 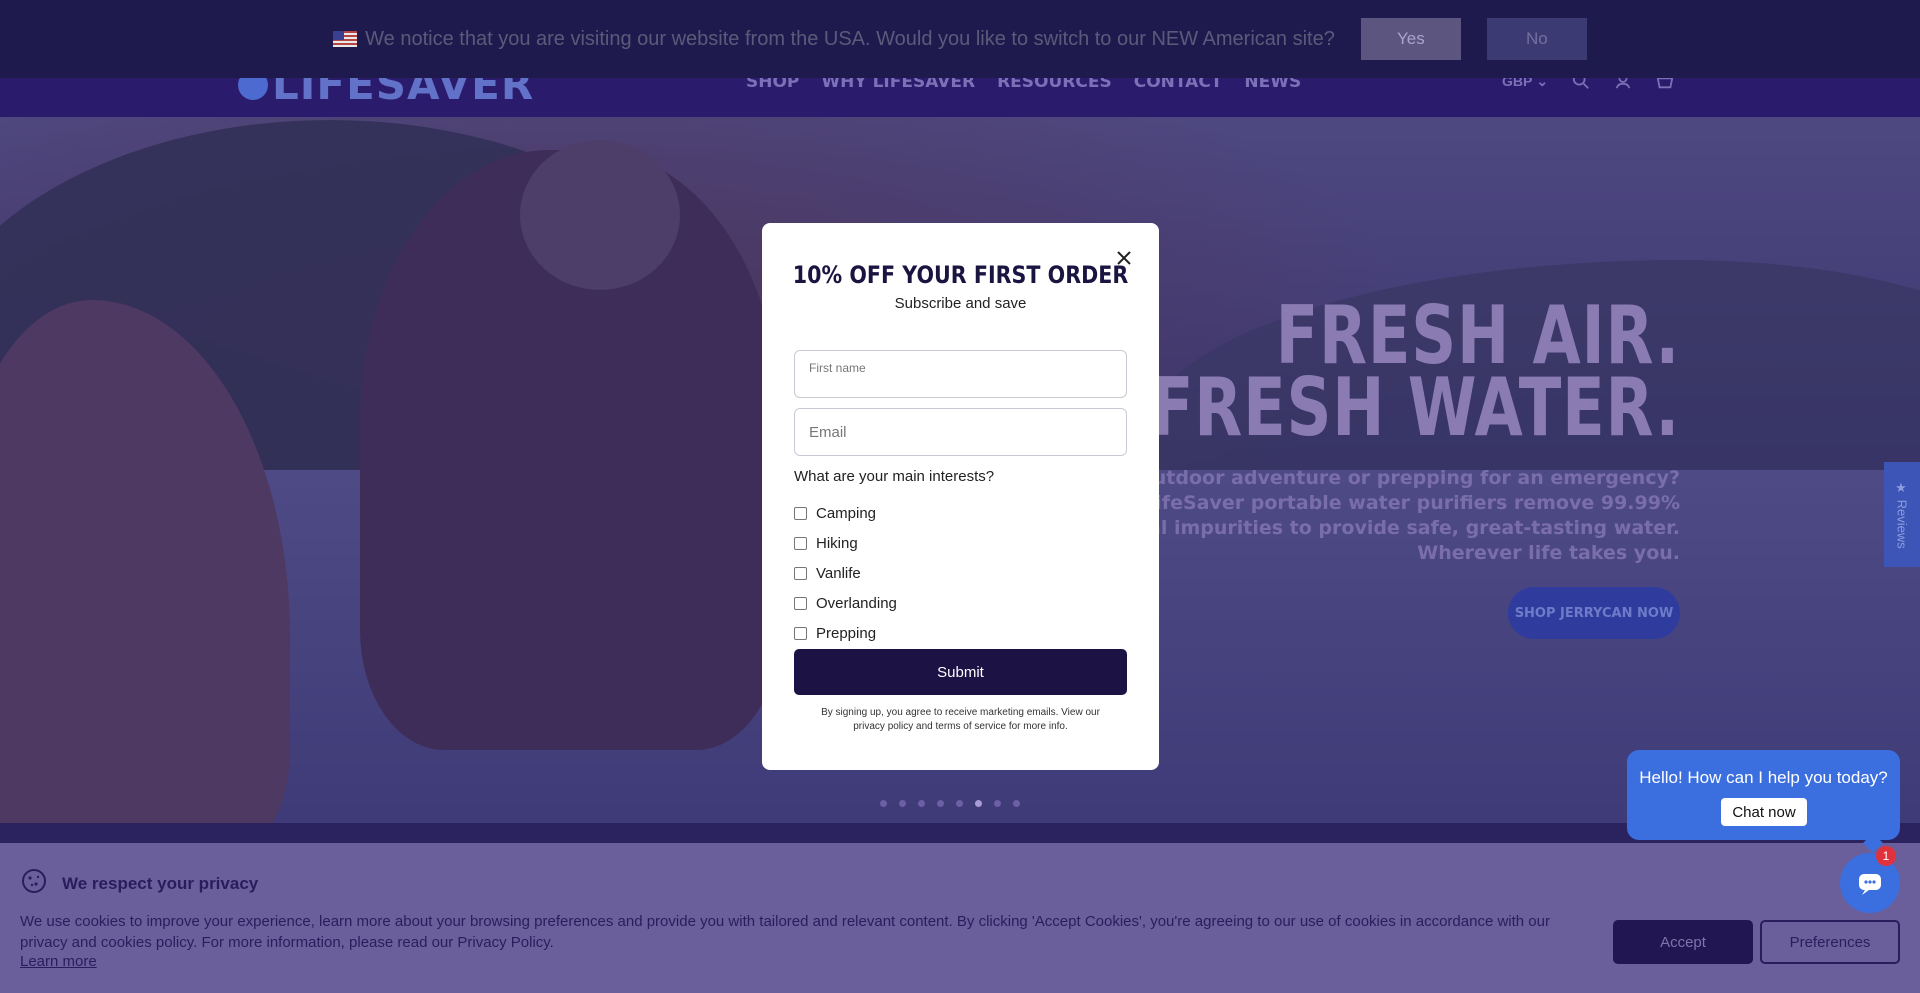 I want to click on interest-overlanding: Overlanding, so click(x=845, y=603).